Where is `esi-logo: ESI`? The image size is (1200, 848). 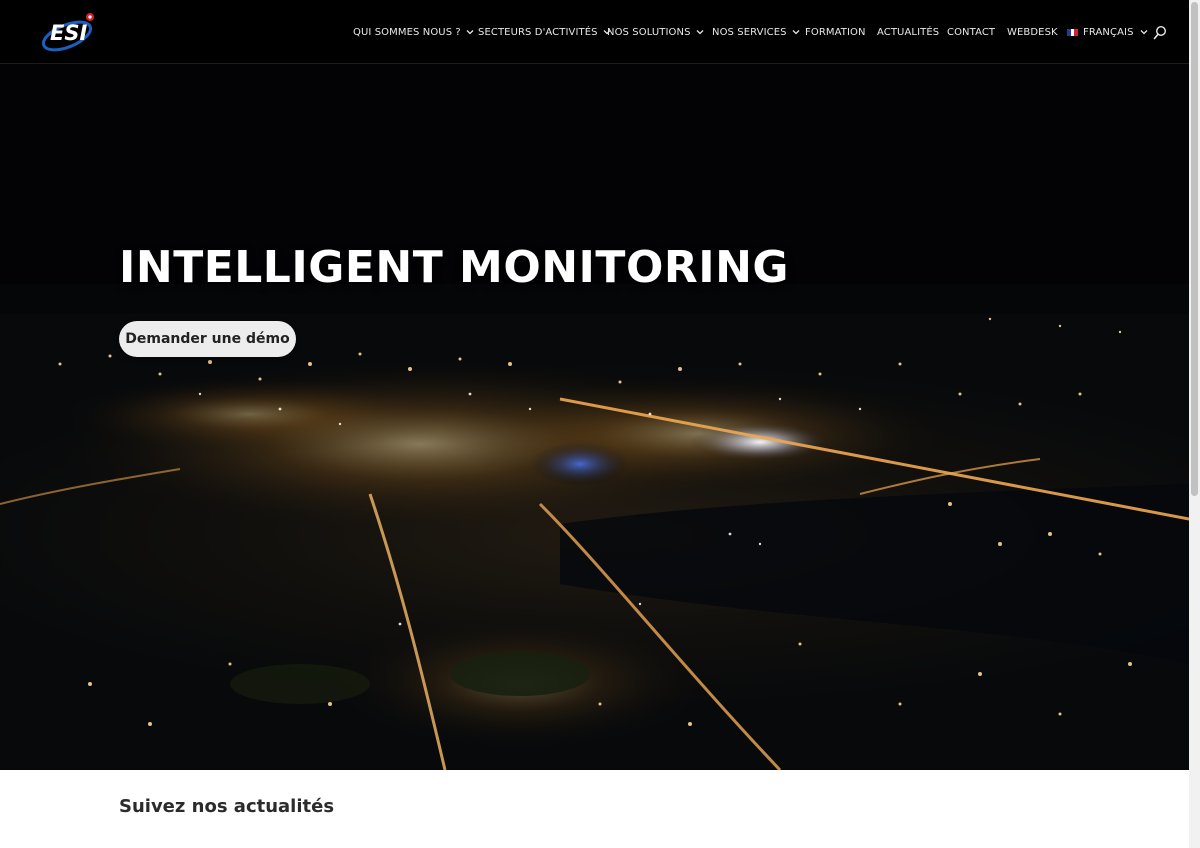 esi-logo: ESI is located at coordinates (68, 32).